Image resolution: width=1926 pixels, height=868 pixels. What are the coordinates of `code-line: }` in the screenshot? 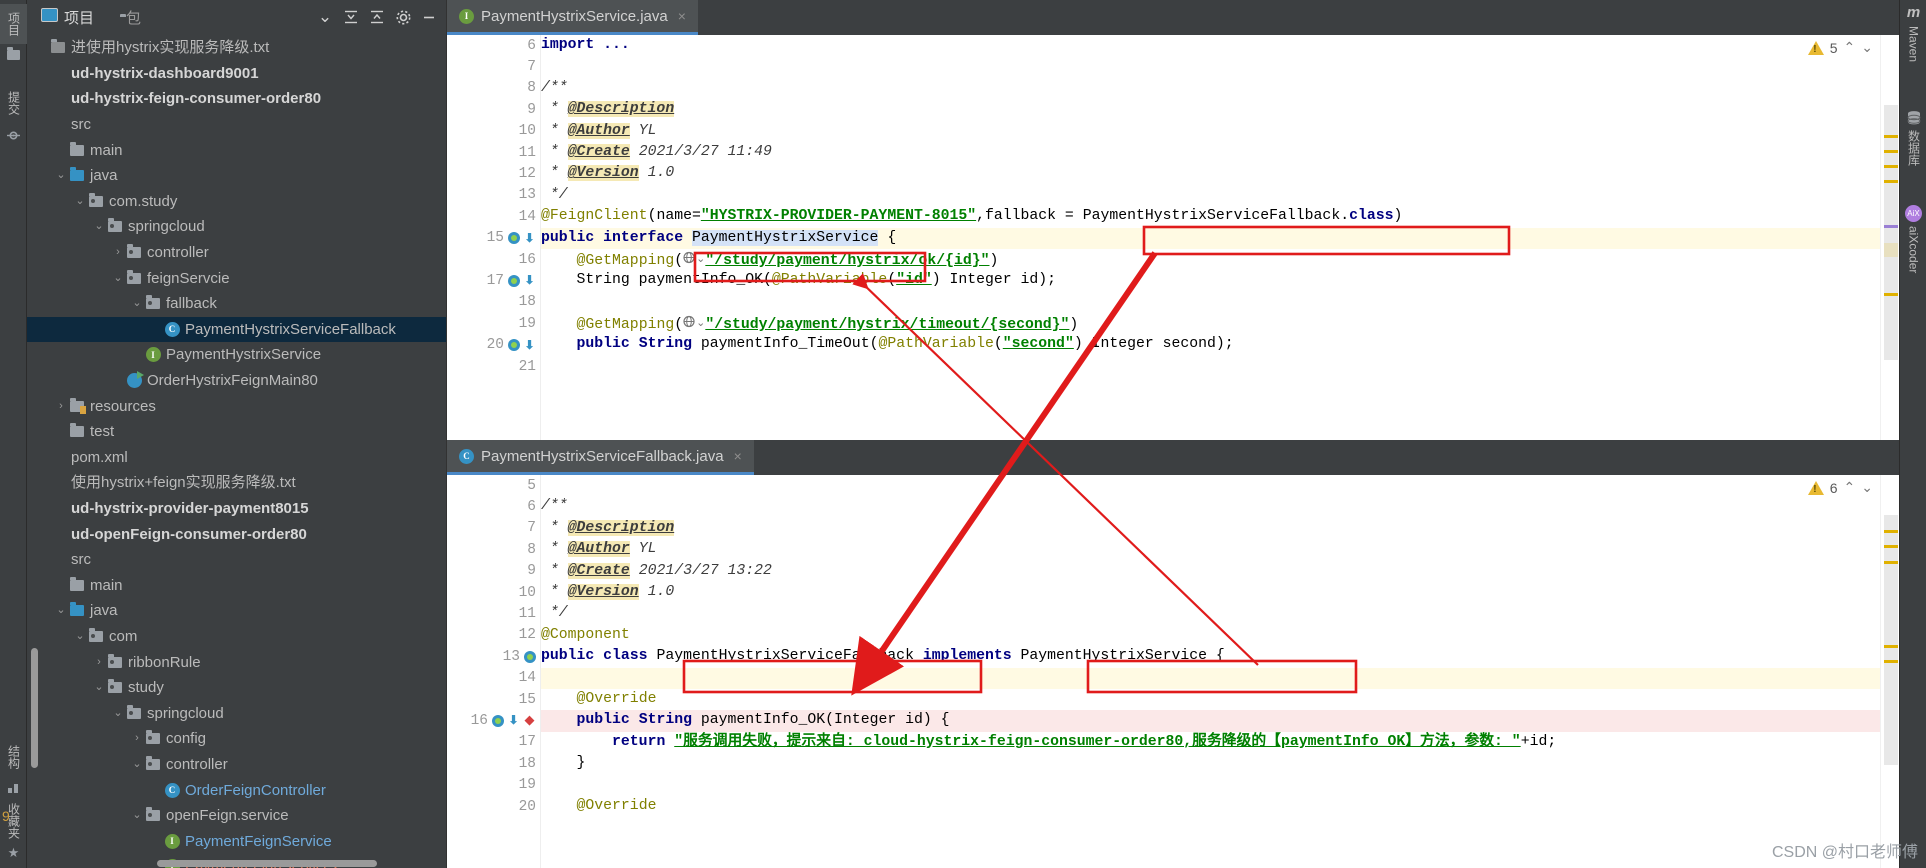 It's located at (1210, 763).